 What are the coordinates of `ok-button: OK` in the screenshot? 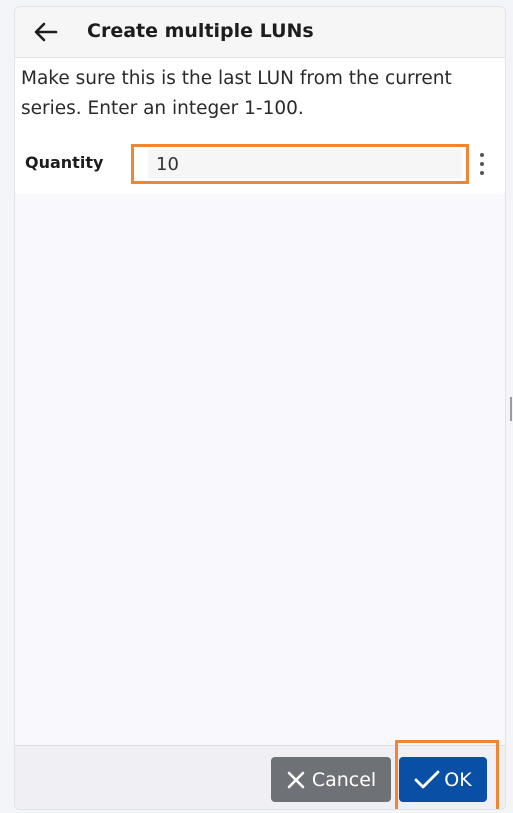 It's located at (443, 779).